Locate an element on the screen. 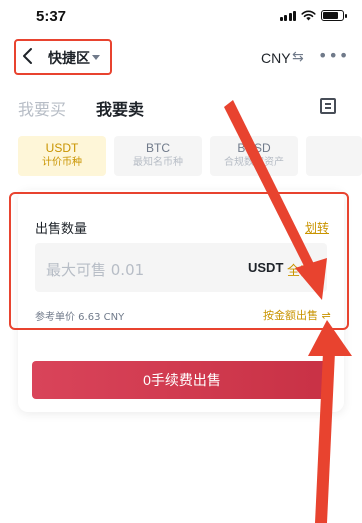  coin-description: 计价币种 is located at coordinates (62, 162).